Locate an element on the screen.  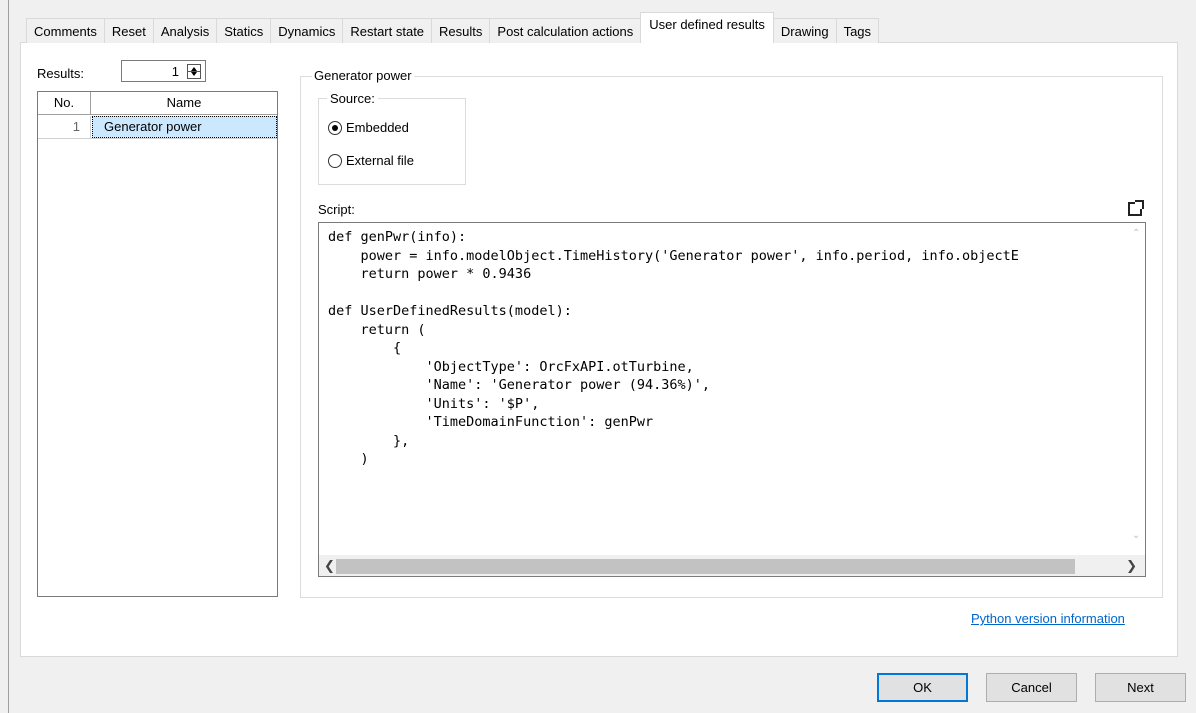
row-number: 1 is located at coordinates (64, 127).